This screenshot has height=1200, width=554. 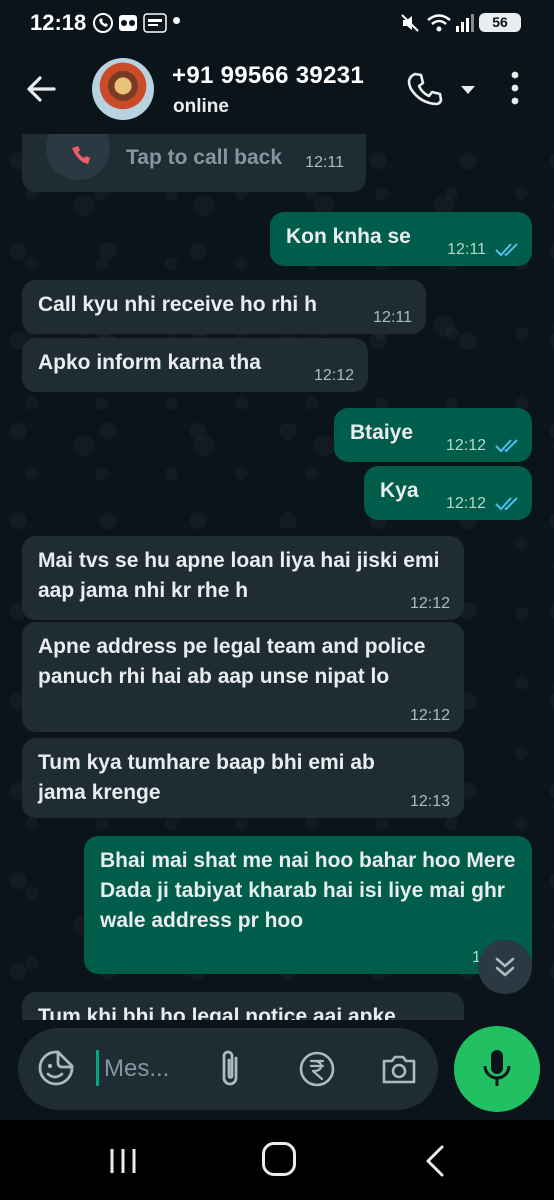 I want to click on notification-dot, so click(x=176, y=20).